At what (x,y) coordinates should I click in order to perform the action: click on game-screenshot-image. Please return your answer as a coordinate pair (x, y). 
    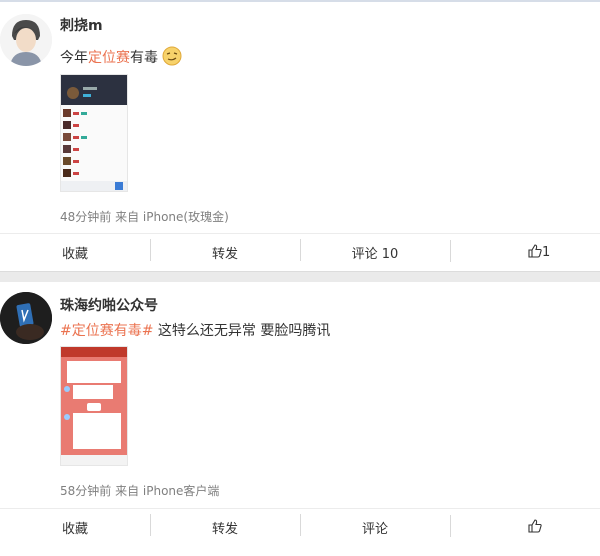
    Looking at the image, I should click on (94, 133).